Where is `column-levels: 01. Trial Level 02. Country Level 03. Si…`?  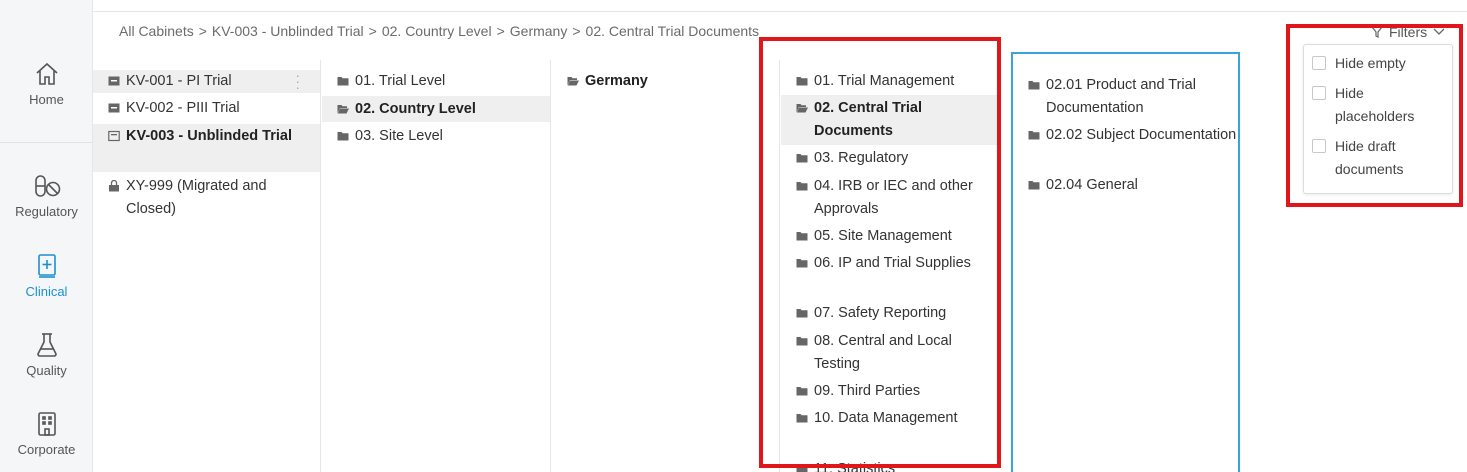 column-levels: 01. Trial Level 02. Country Level 03. Si… is located at coordinates (436, 266).